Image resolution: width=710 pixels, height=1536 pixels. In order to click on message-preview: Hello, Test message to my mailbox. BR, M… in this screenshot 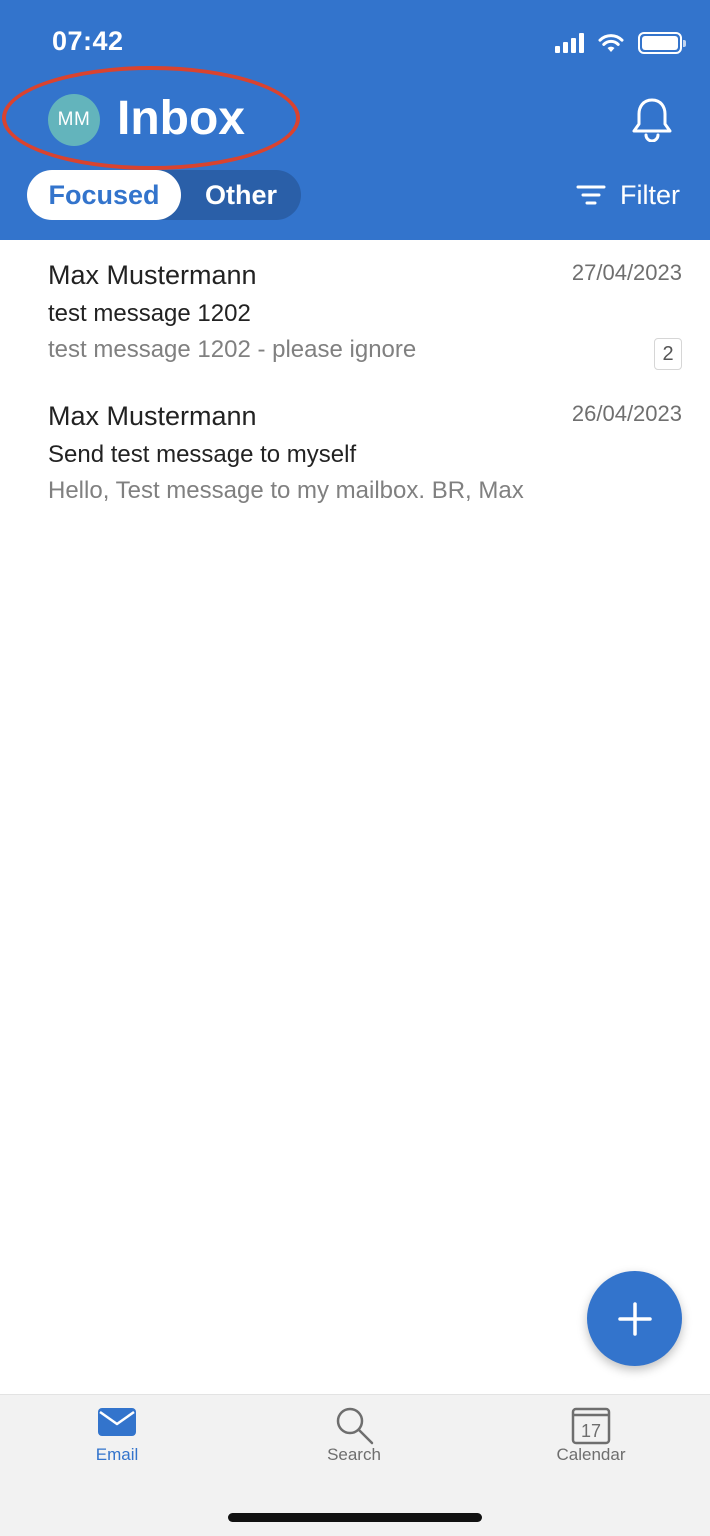, I will do `click(286, 490)`.